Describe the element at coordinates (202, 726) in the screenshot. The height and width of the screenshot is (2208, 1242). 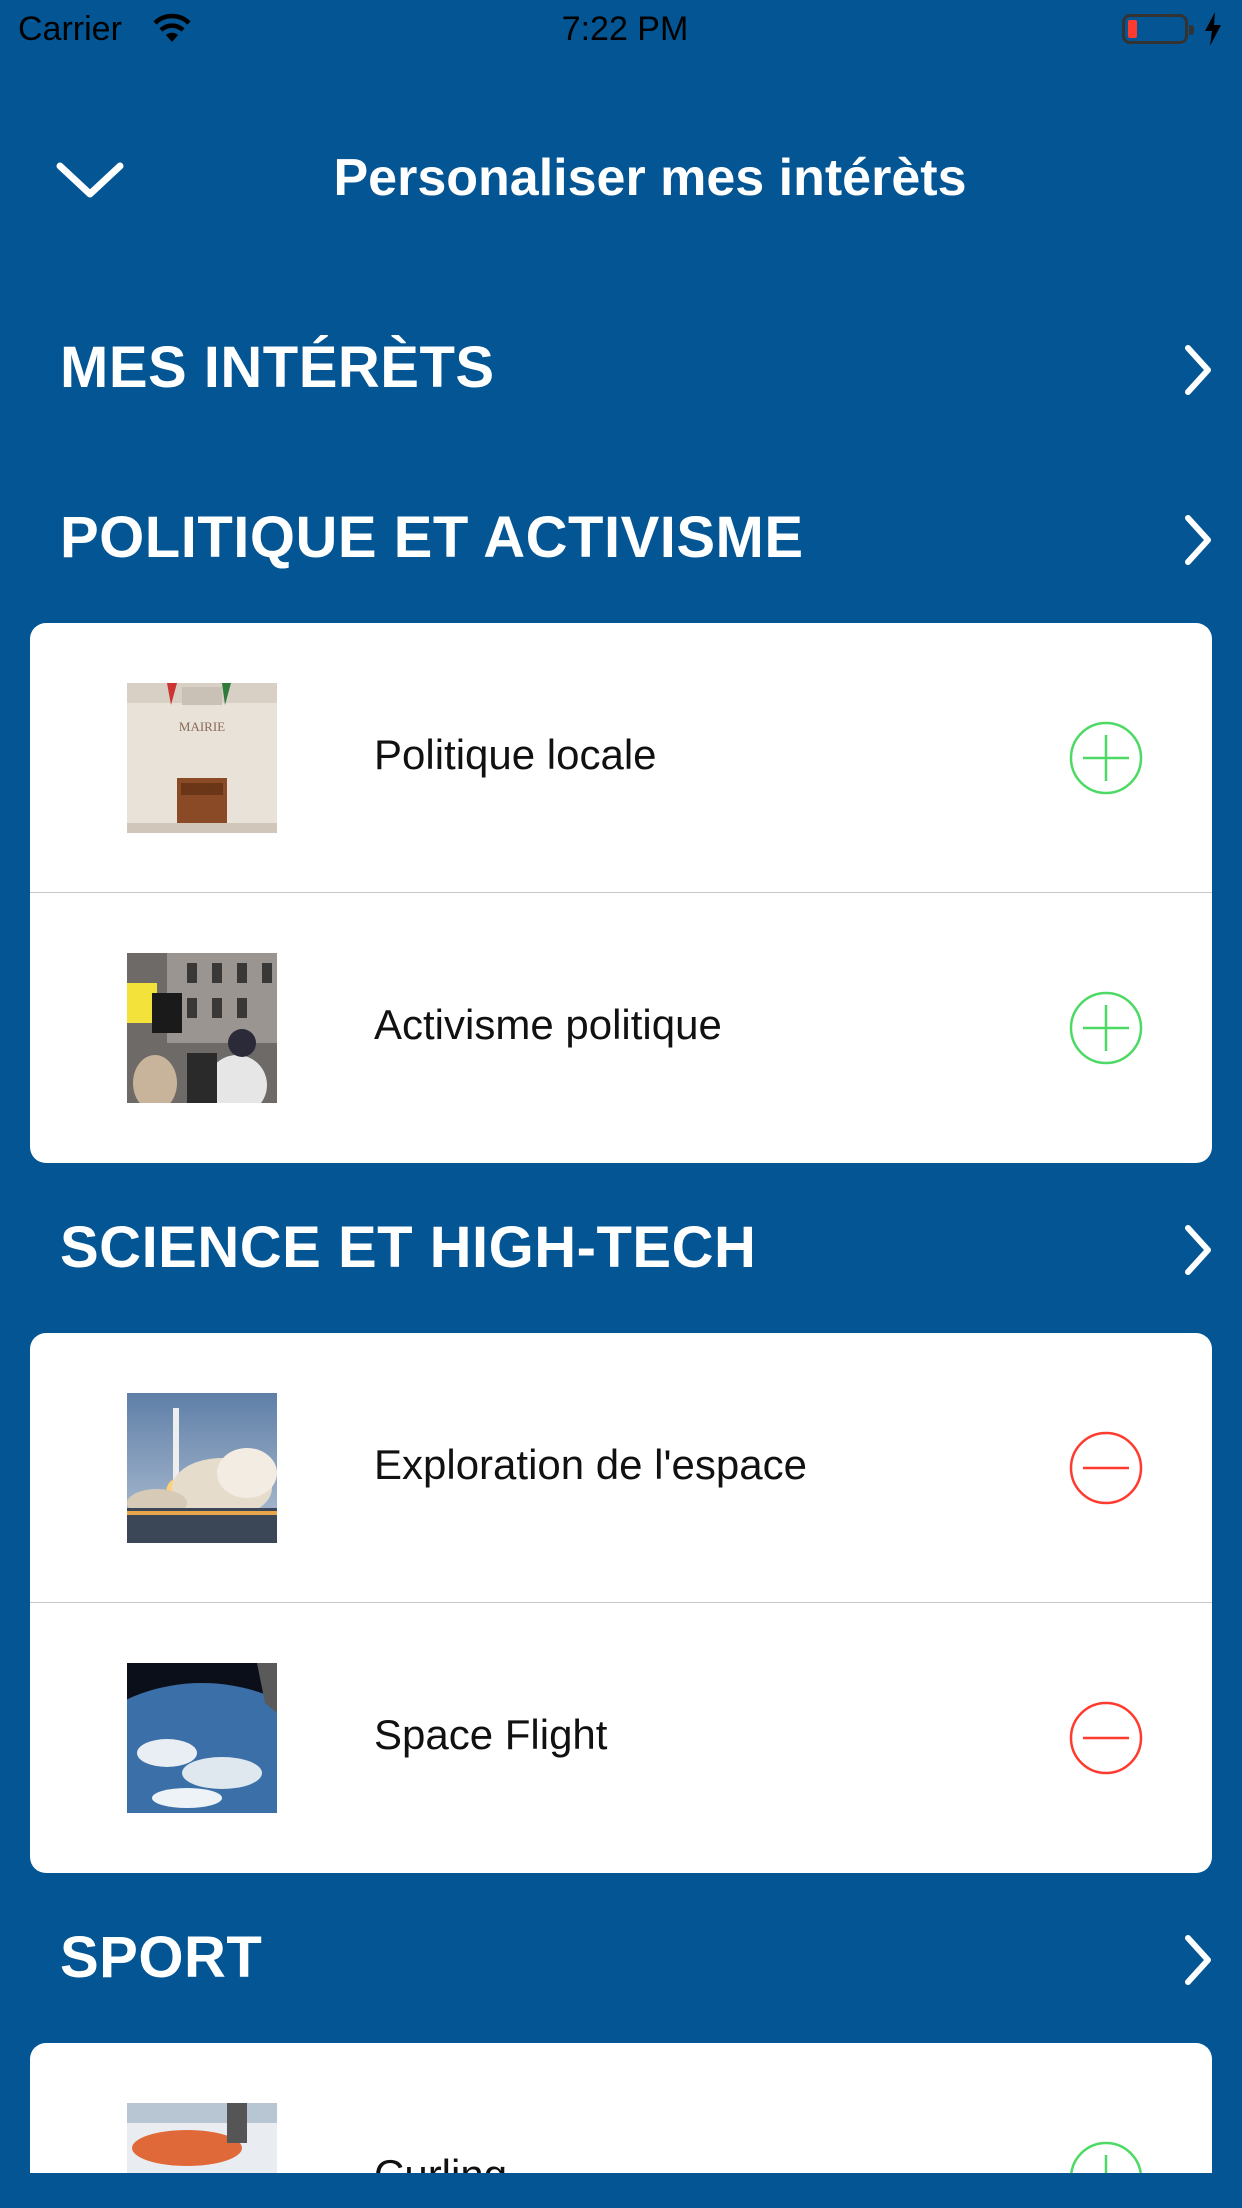
I see `svg-text: MAIRIE` at that location.